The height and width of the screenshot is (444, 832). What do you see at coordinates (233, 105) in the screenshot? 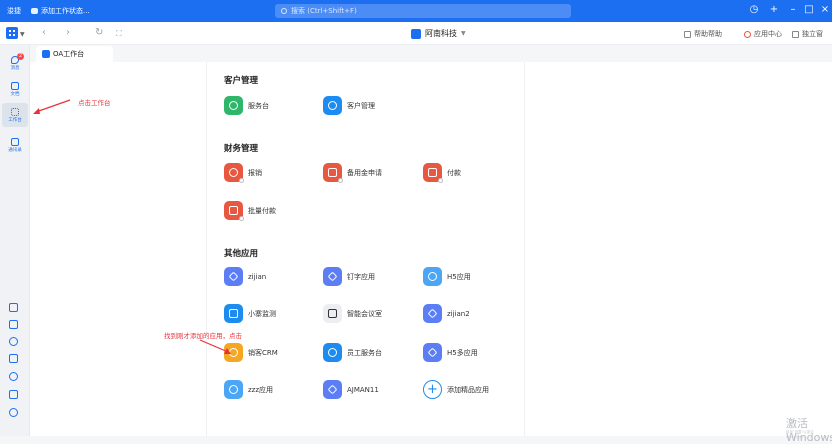
I see `service-desk-icon` at bounding box center [233, 105].